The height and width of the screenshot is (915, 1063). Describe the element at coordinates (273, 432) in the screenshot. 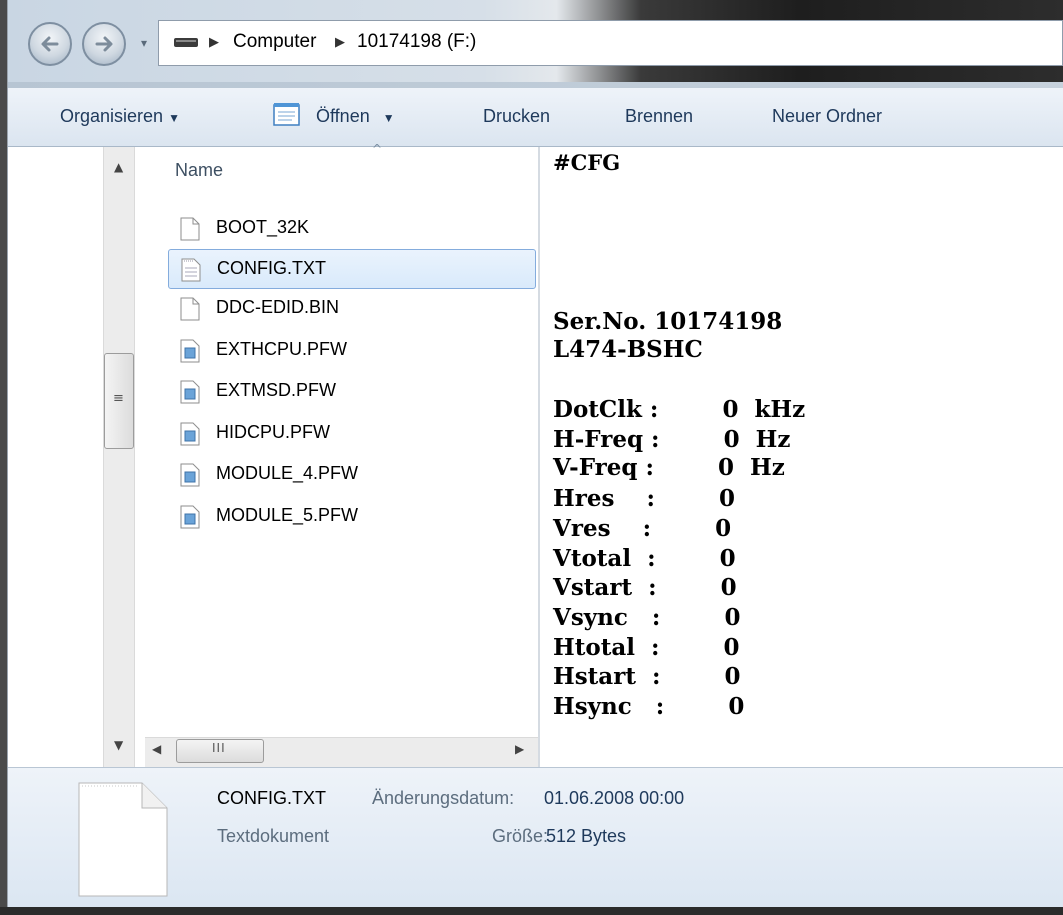

I see `file-name: HIDCPU.PFW` at that location.